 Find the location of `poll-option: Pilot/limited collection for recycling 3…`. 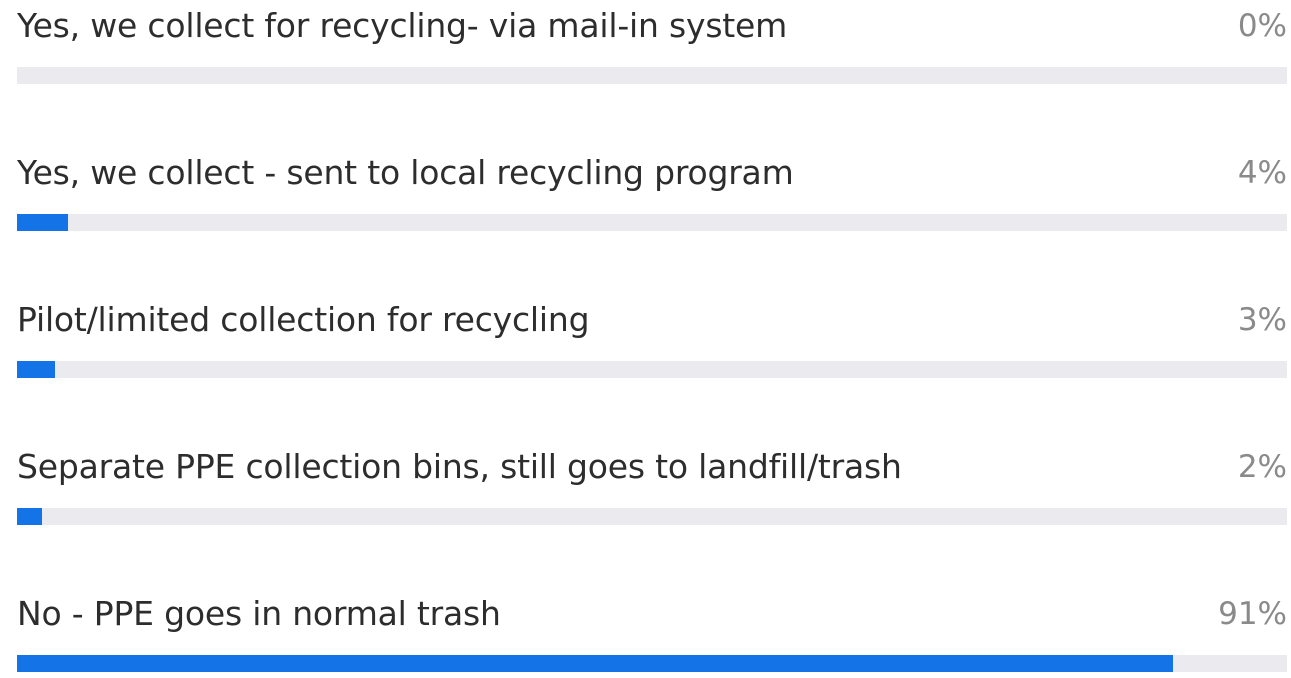

poll-option: Pilot/limited collection for recycling 3… is located at coordinates (652, 339).